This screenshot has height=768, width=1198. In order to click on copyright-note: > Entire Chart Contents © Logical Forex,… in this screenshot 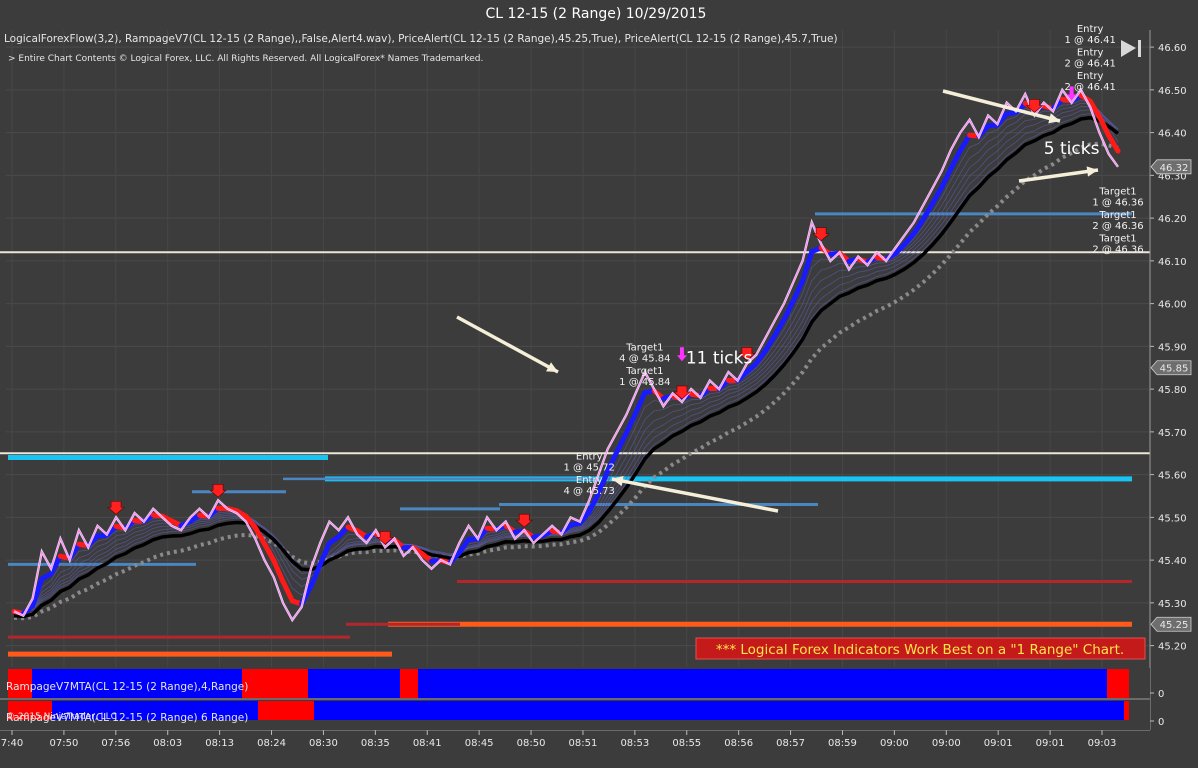, I will do `click(245, 59)`.